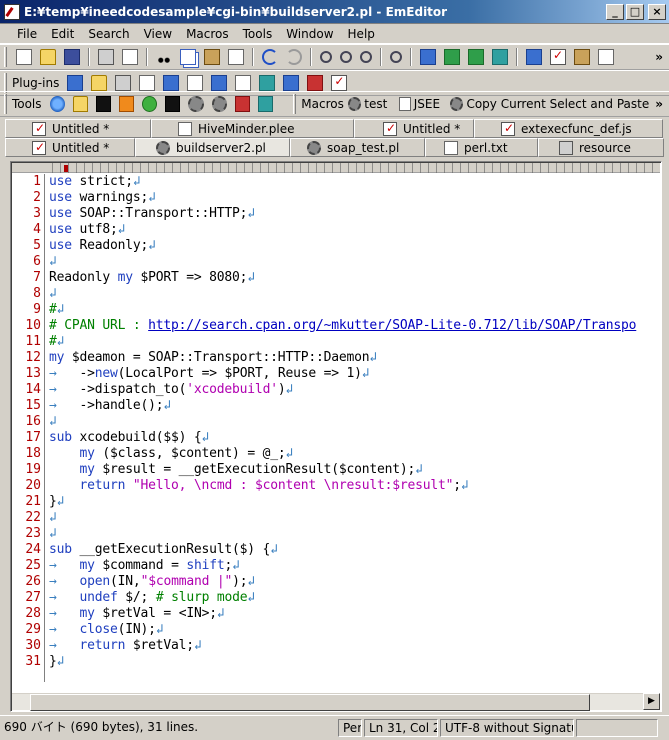 This screenshot has width=669, height=740. What do you see at coordinates (126, 104) in the screenshot?
I see `tool-t-icon` at bounding box center [126, 104].